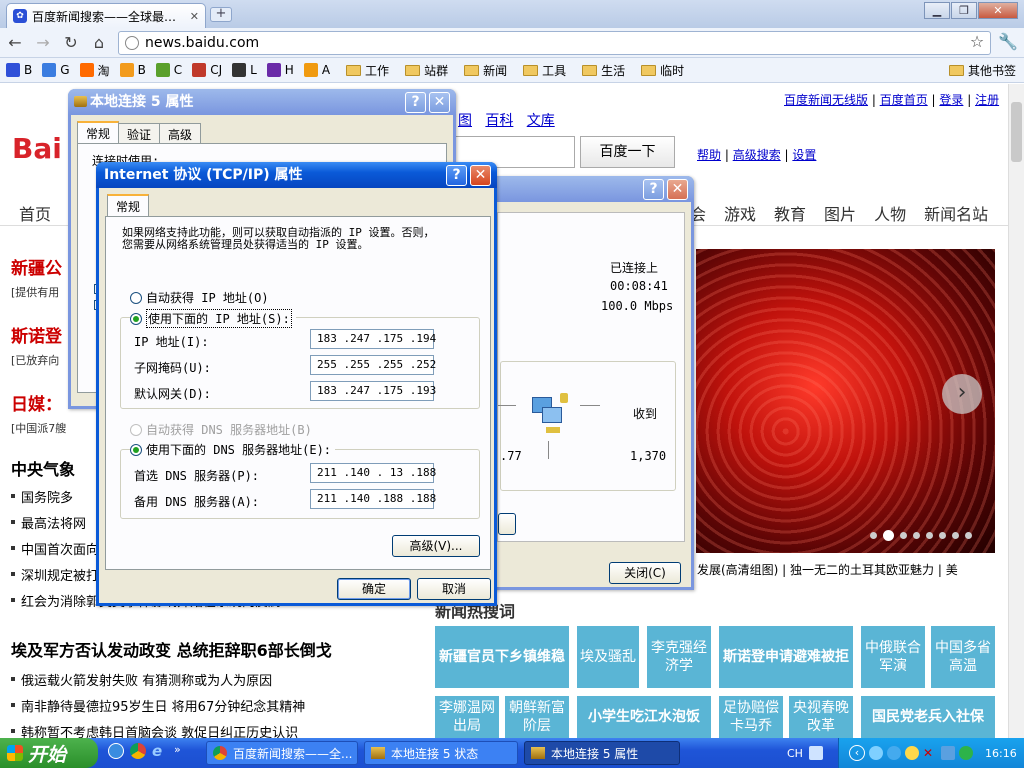  I want to click on hot-search-tile: 央视春晚改革, so click(821, 717).